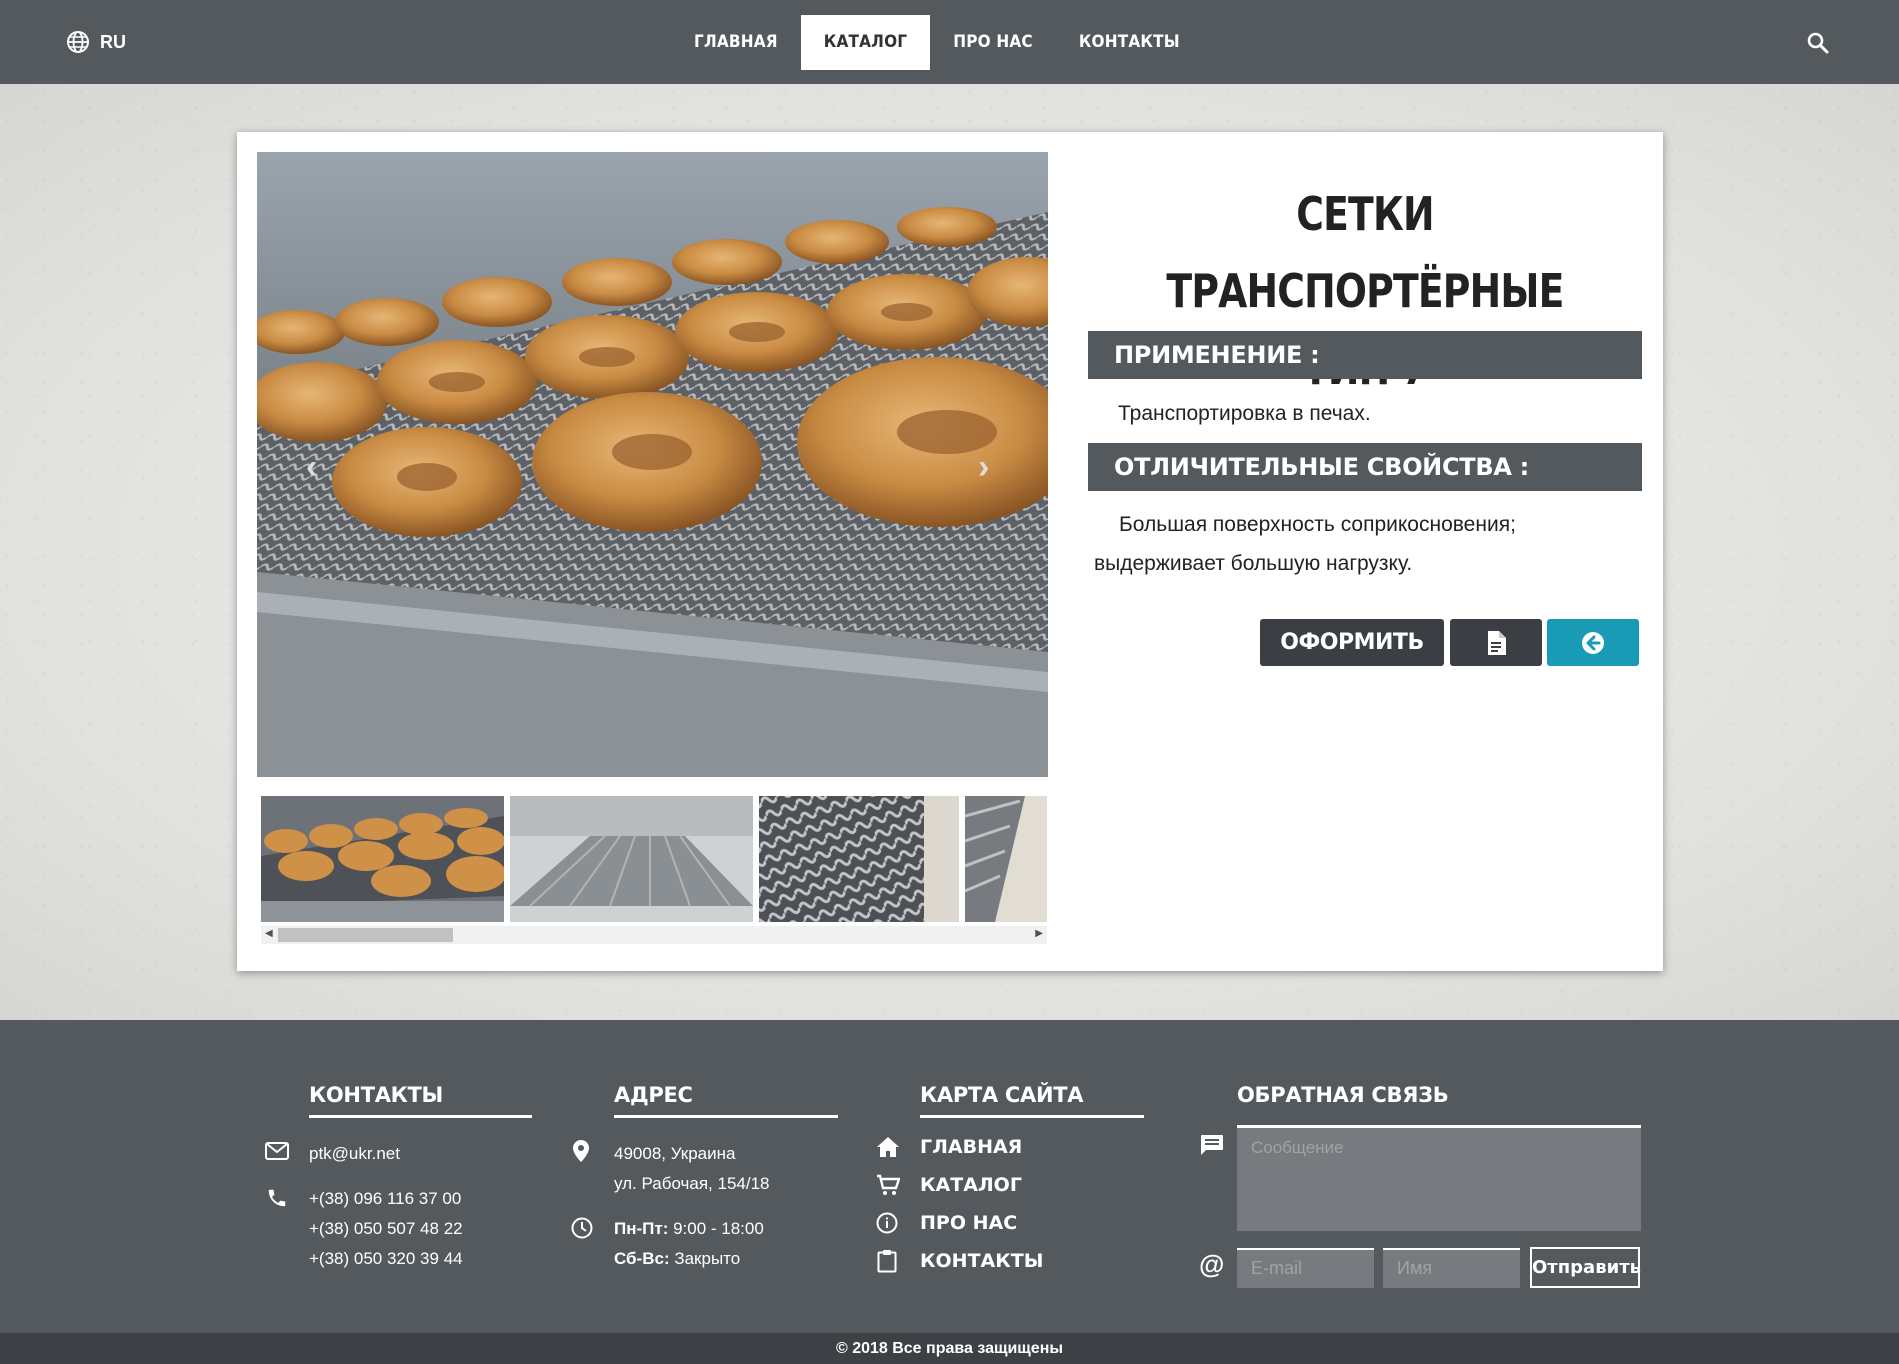 This screenshot has height=1364, width=1899. I want to click on hours-weekend: Сб-Вс: Закрыто, so click(677, 1259).